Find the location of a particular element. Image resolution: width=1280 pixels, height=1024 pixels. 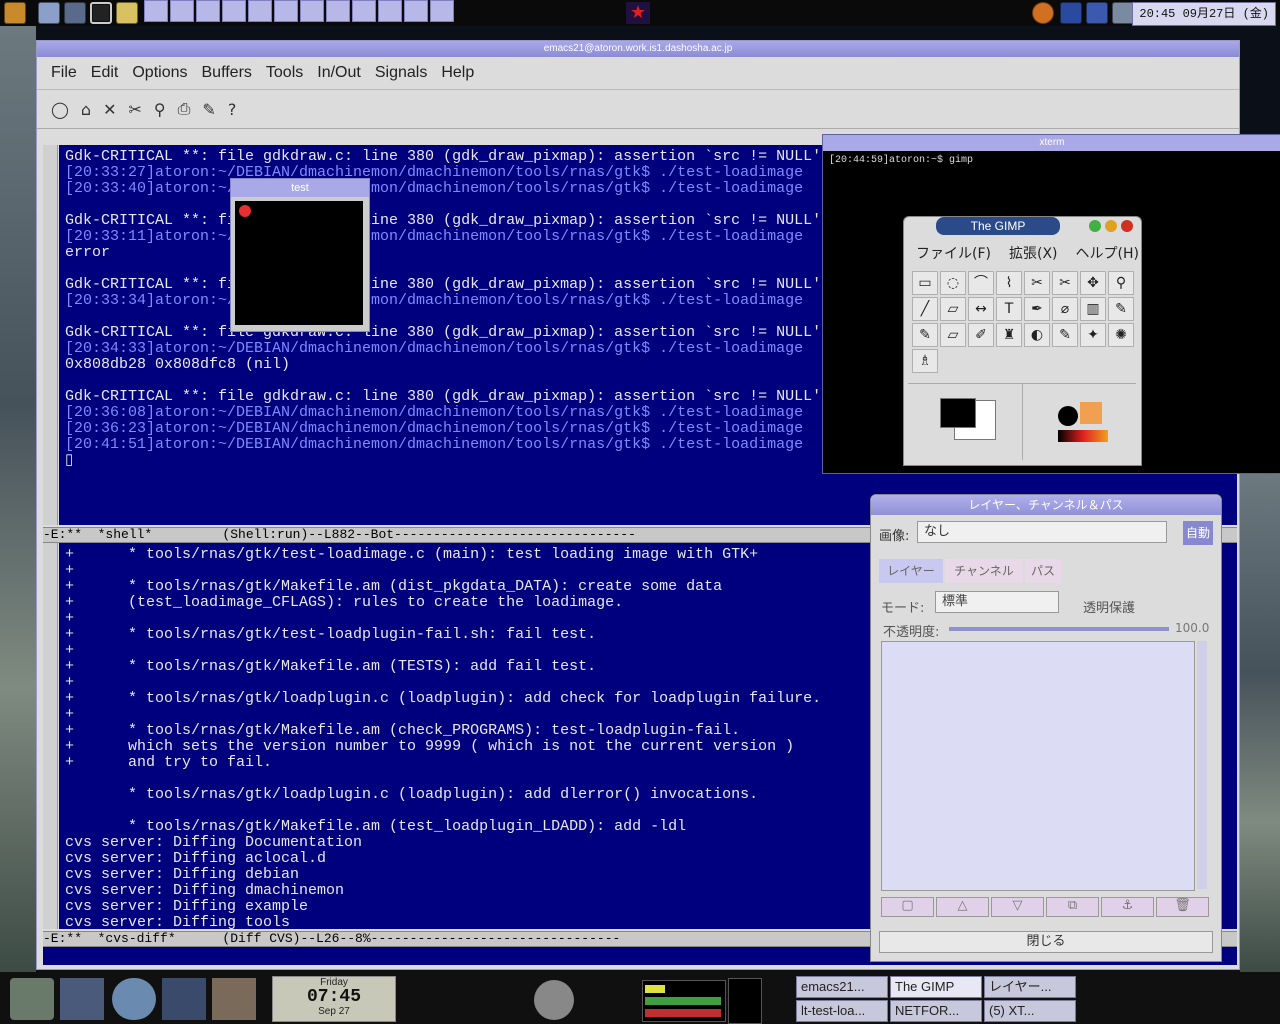

delete-layer-icon: 🗑 is located at coordinates (1182, 907).